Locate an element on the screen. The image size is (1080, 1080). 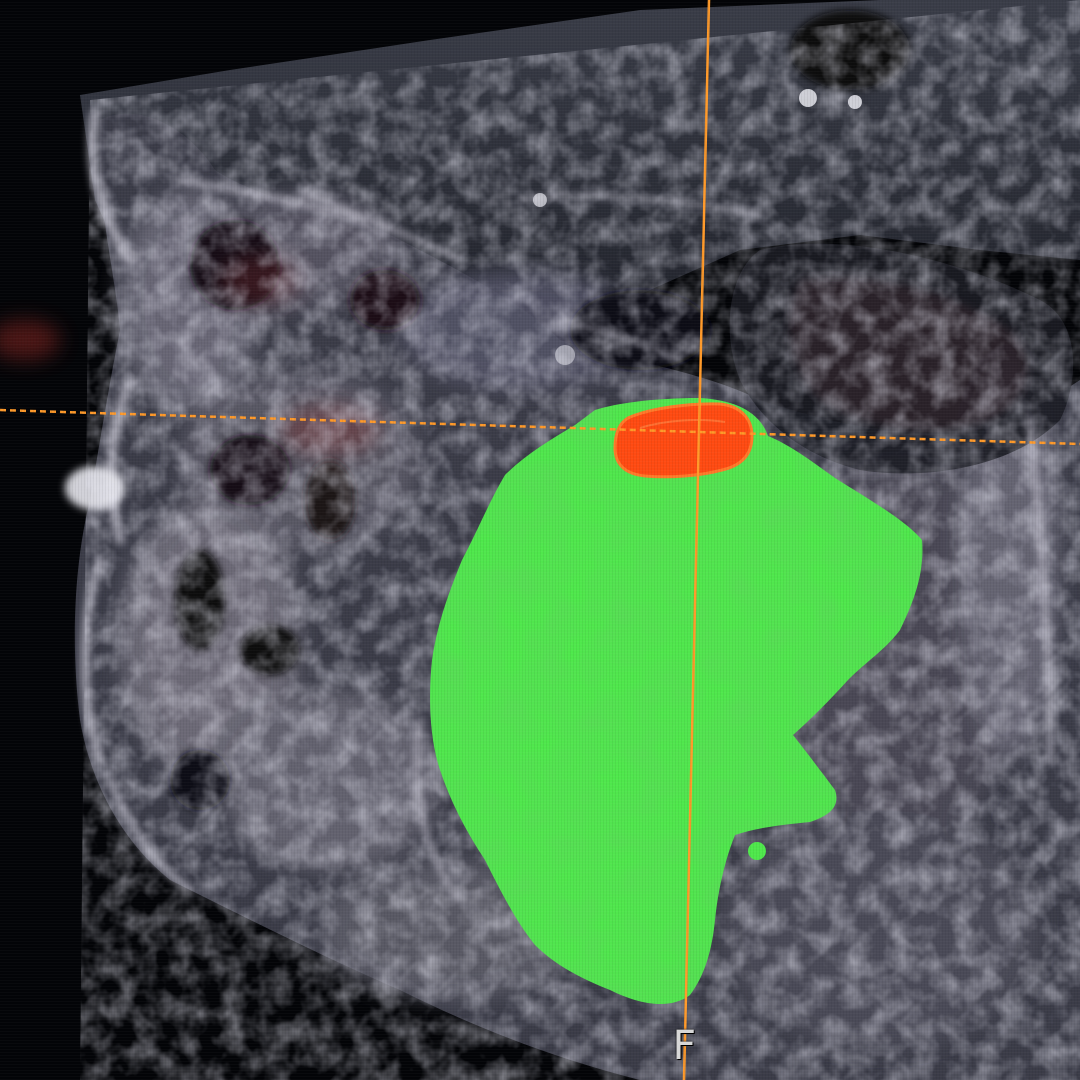
orientation-label: F is located at coordinates (684, 1046).